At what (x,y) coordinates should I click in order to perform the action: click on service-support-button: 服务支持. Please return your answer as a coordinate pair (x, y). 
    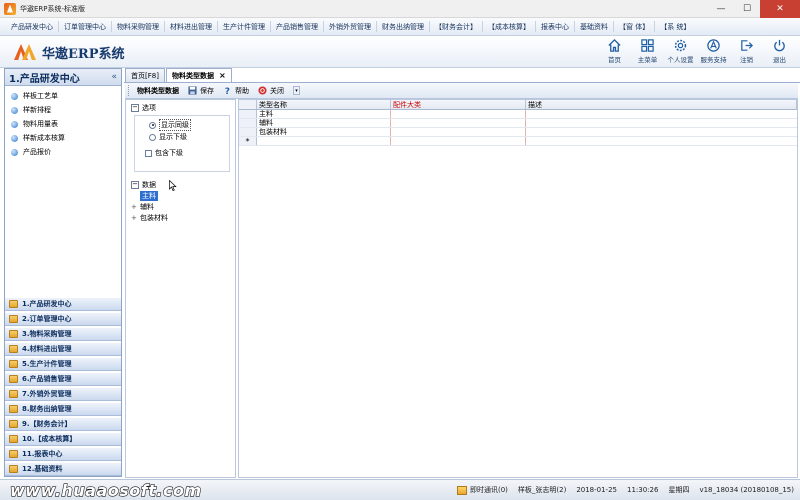
    Looking at the image, I should click on (713, 51).